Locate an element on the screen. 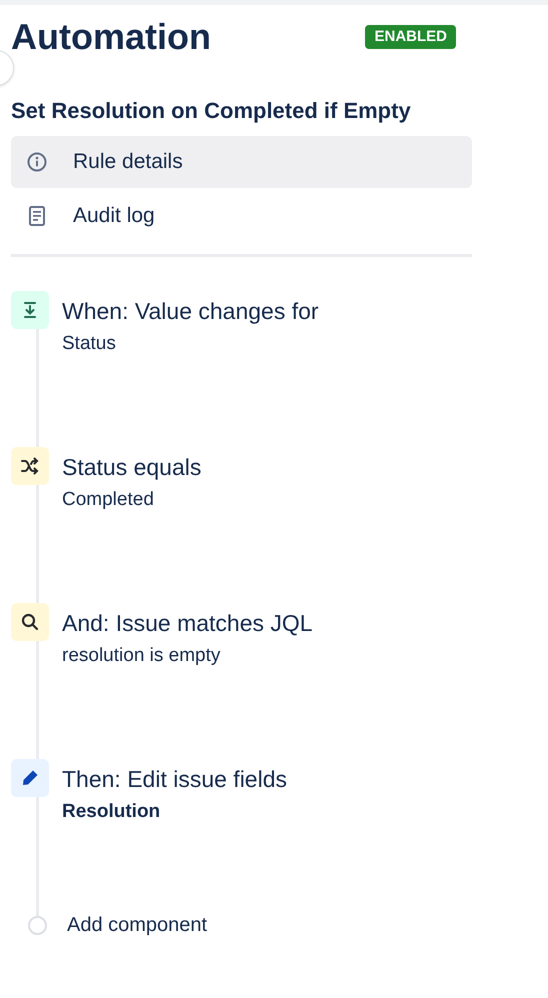  nav-label: Rule details is located at coordinates (128, 162).